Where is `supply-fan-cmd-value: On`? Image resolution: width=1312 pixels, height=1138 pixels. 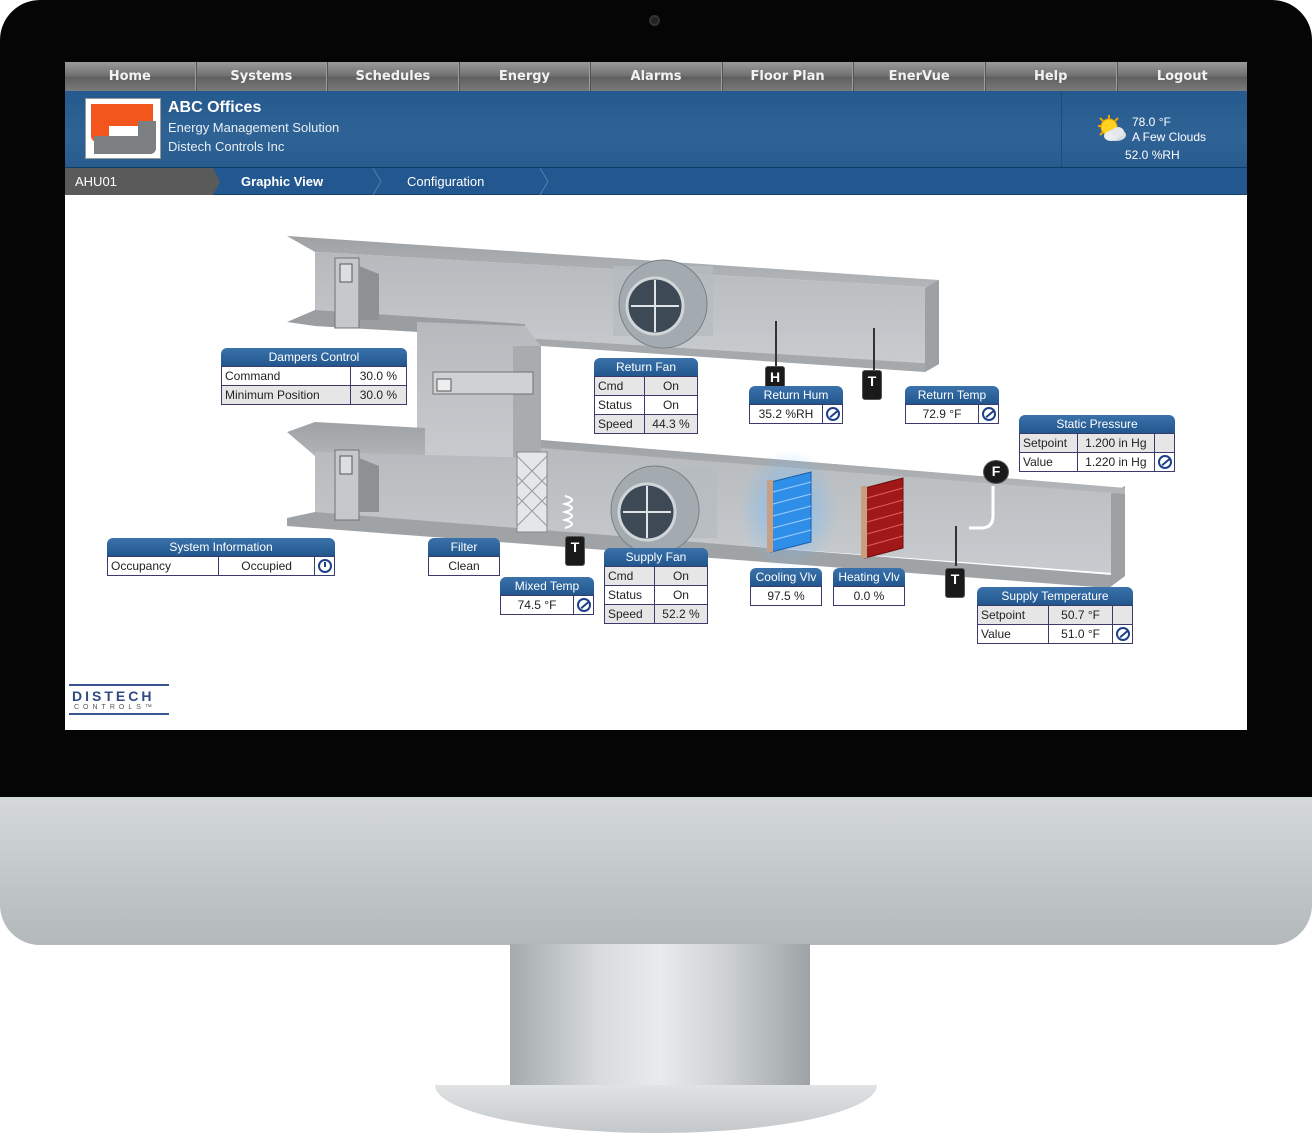 supply-fan-cmd-value: On is located at coordinates (681, 576).